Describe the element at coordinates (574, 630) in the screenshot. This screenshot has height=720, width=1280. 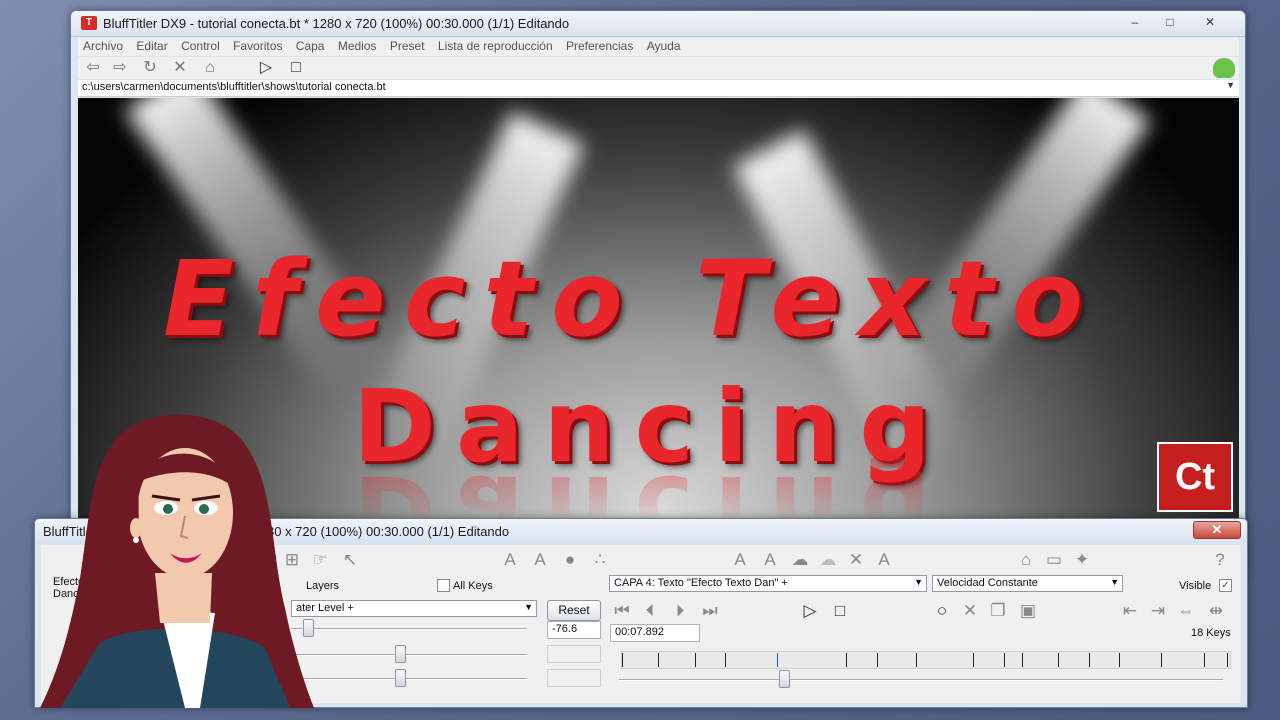
I see `value-field: -76.6` at that location.